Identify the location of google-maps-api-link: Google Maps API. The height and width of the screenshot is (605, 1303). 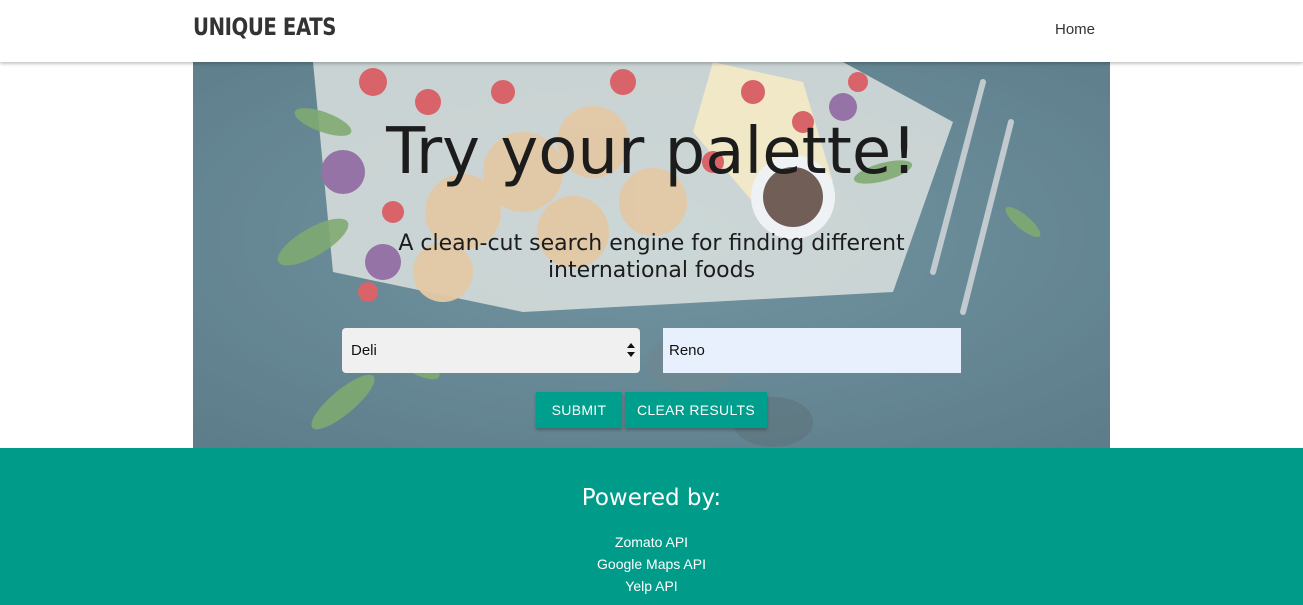
(651, 564).